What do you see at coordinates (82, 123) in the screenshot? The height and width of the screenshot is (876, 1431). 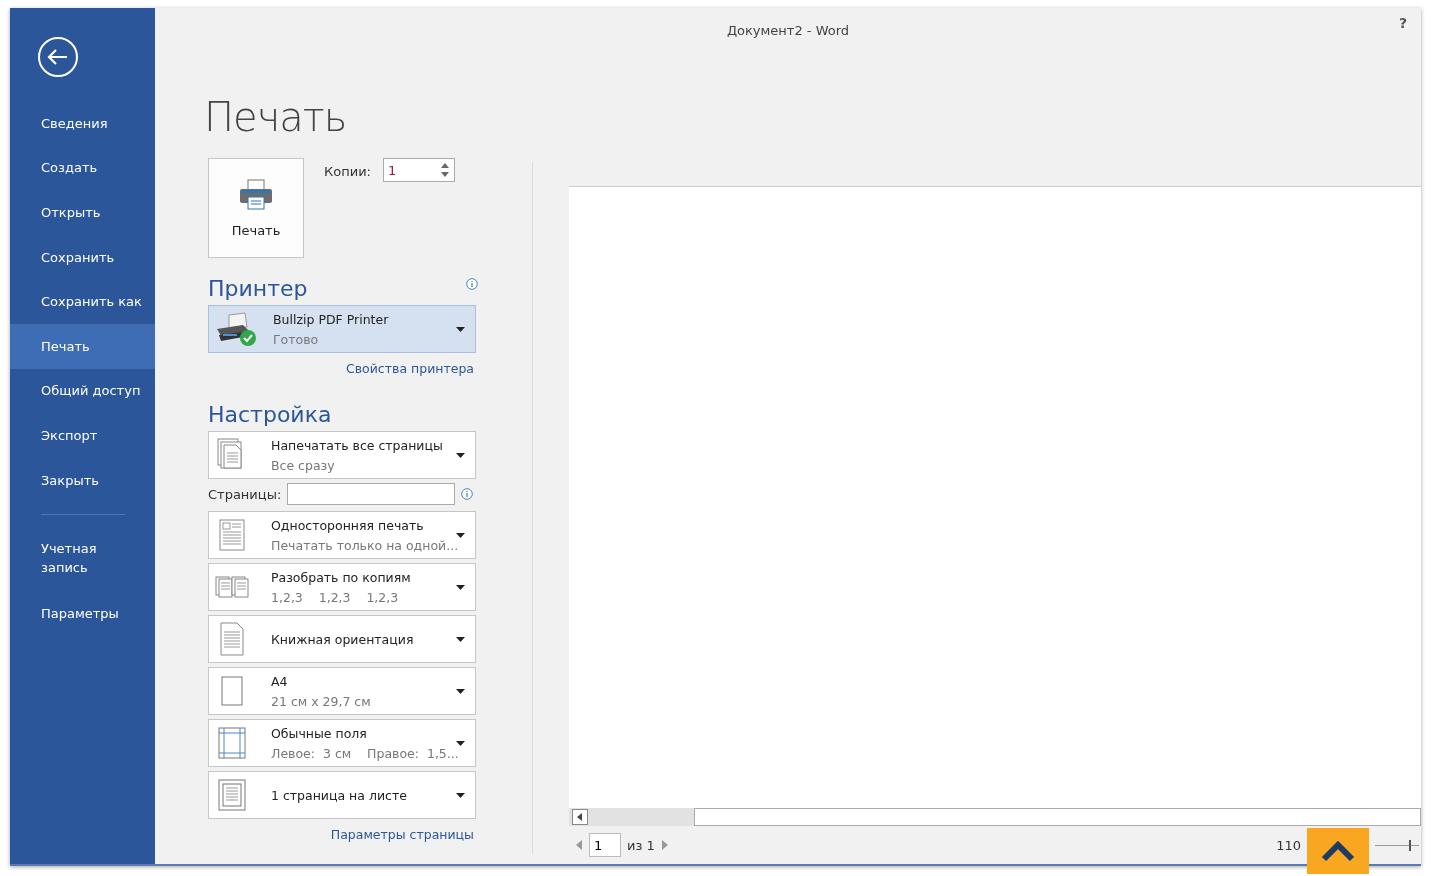 I see `nav-item: Сведения` at bounding box center [82, 123].